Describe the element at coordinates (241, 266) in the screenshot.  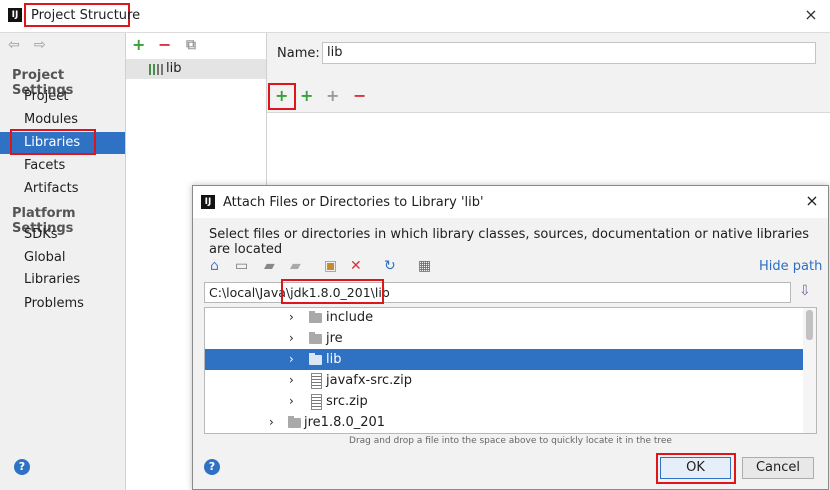
I see `desktop-icon: ▭` at that location.